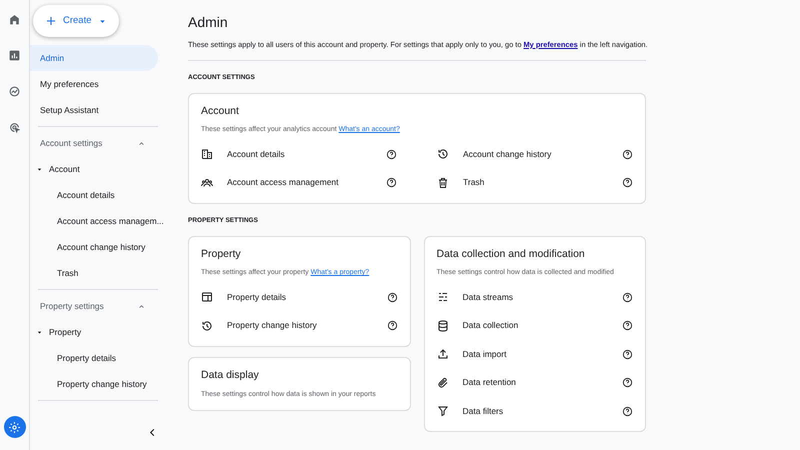 The width and height of the screenshot is (800, 450). Describe the element at coordinates (14, 55) in the screenshot. I see `bar-chart-icon` at that location.